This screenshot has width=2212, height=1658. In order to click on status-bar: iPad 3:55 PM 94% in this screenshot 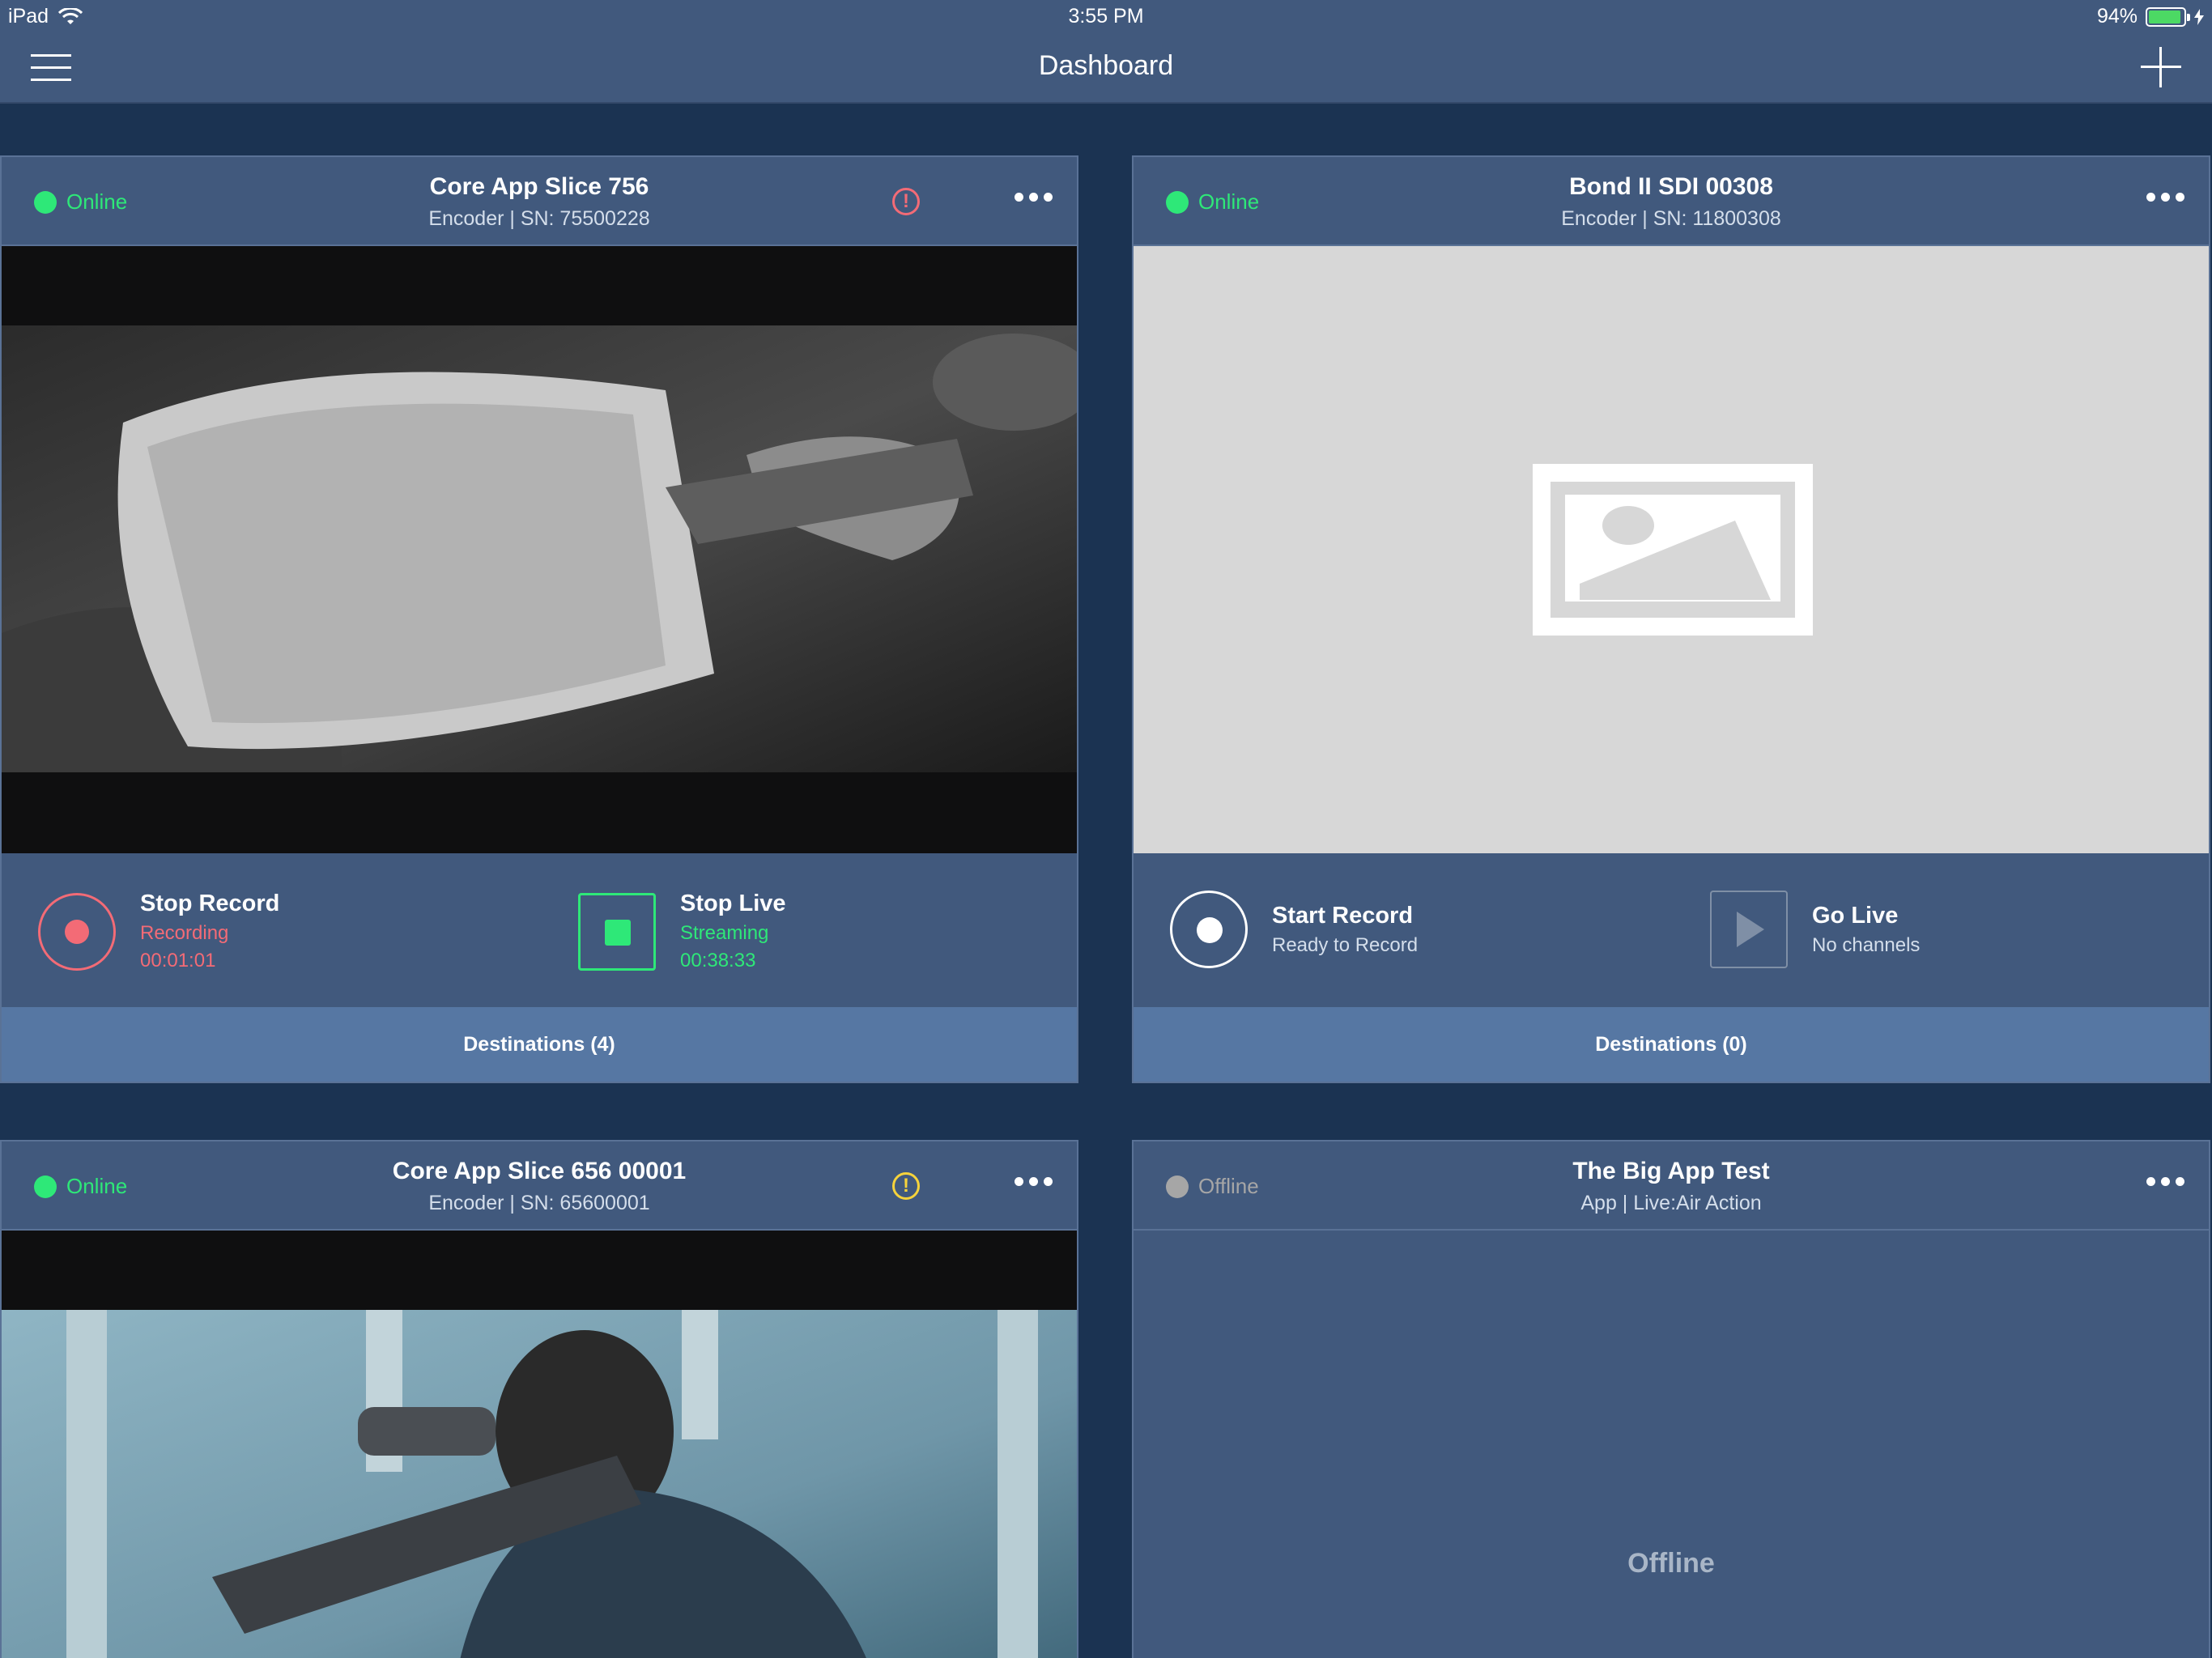, I will do `click(1106, 17)`.